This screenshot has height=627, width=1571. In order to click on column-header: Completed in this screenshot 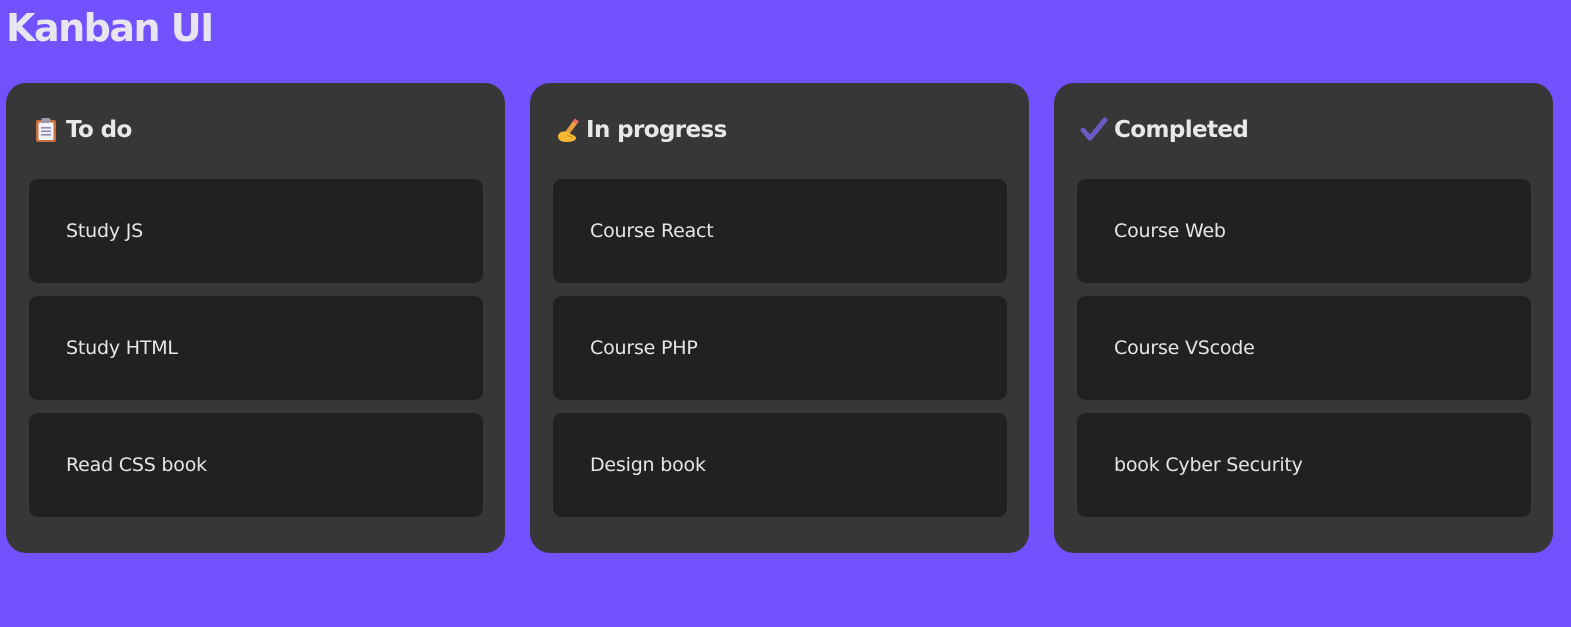, I will do `click(1304, 131)`.